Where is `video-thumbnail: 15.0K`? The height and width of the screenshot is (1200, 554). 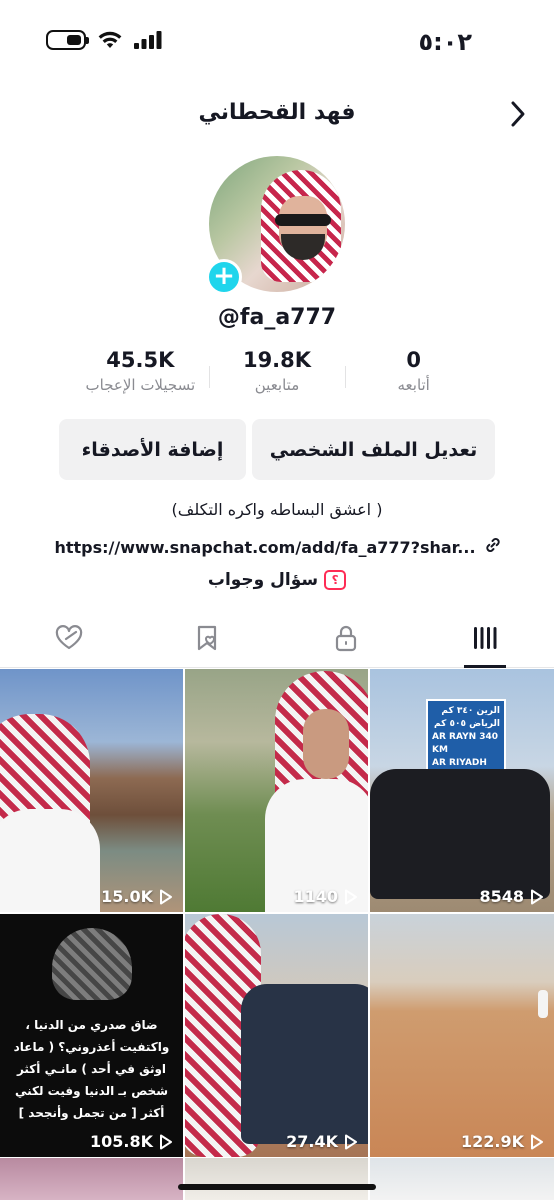 video-thumbnail: 15.0K is located at coordinates (91, 790).